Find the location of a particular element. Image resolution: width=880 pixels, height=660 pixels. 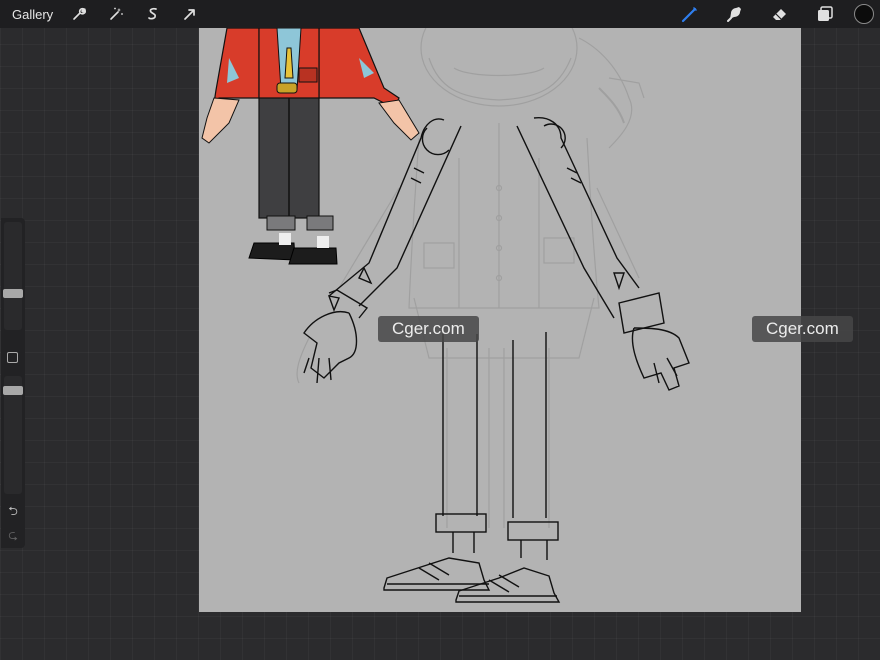

watermark-center: Cger.com is located at coordinates (428, 329).